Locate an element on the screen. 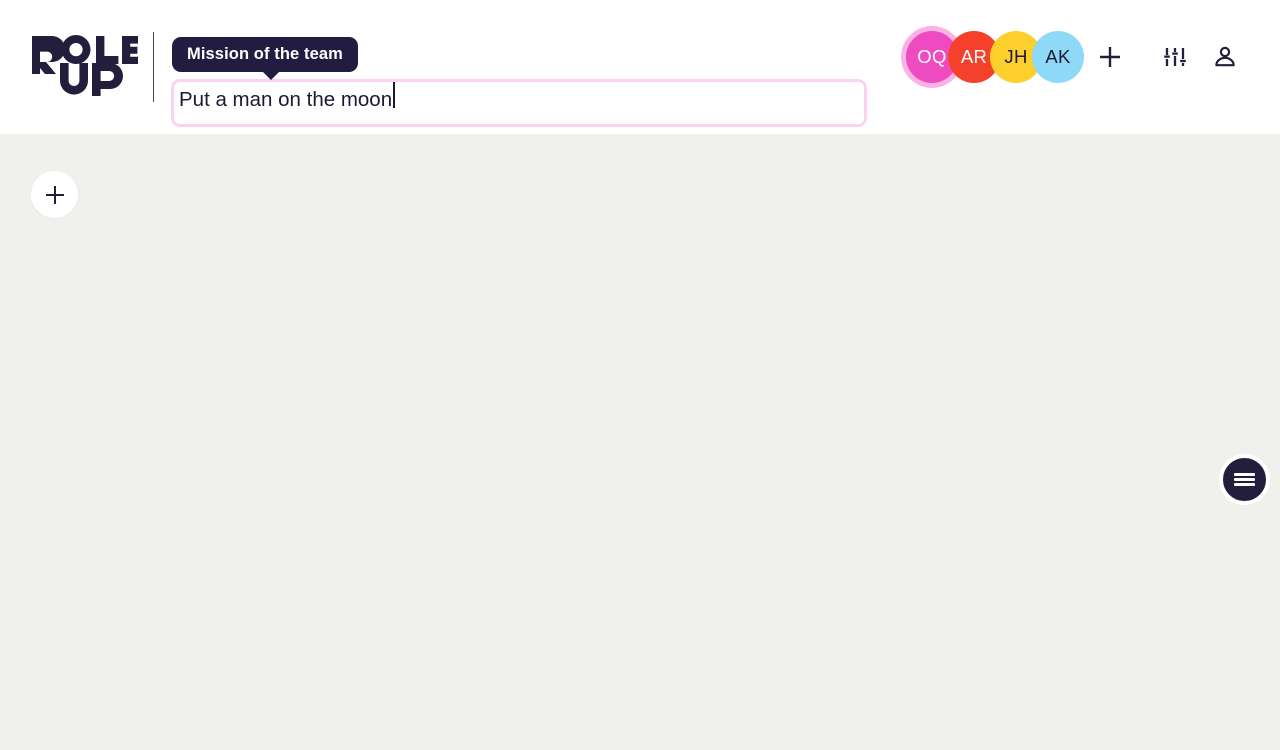 This screenshot has width=1280, height=750. add-member-button is located at coordinates (1110, 57).